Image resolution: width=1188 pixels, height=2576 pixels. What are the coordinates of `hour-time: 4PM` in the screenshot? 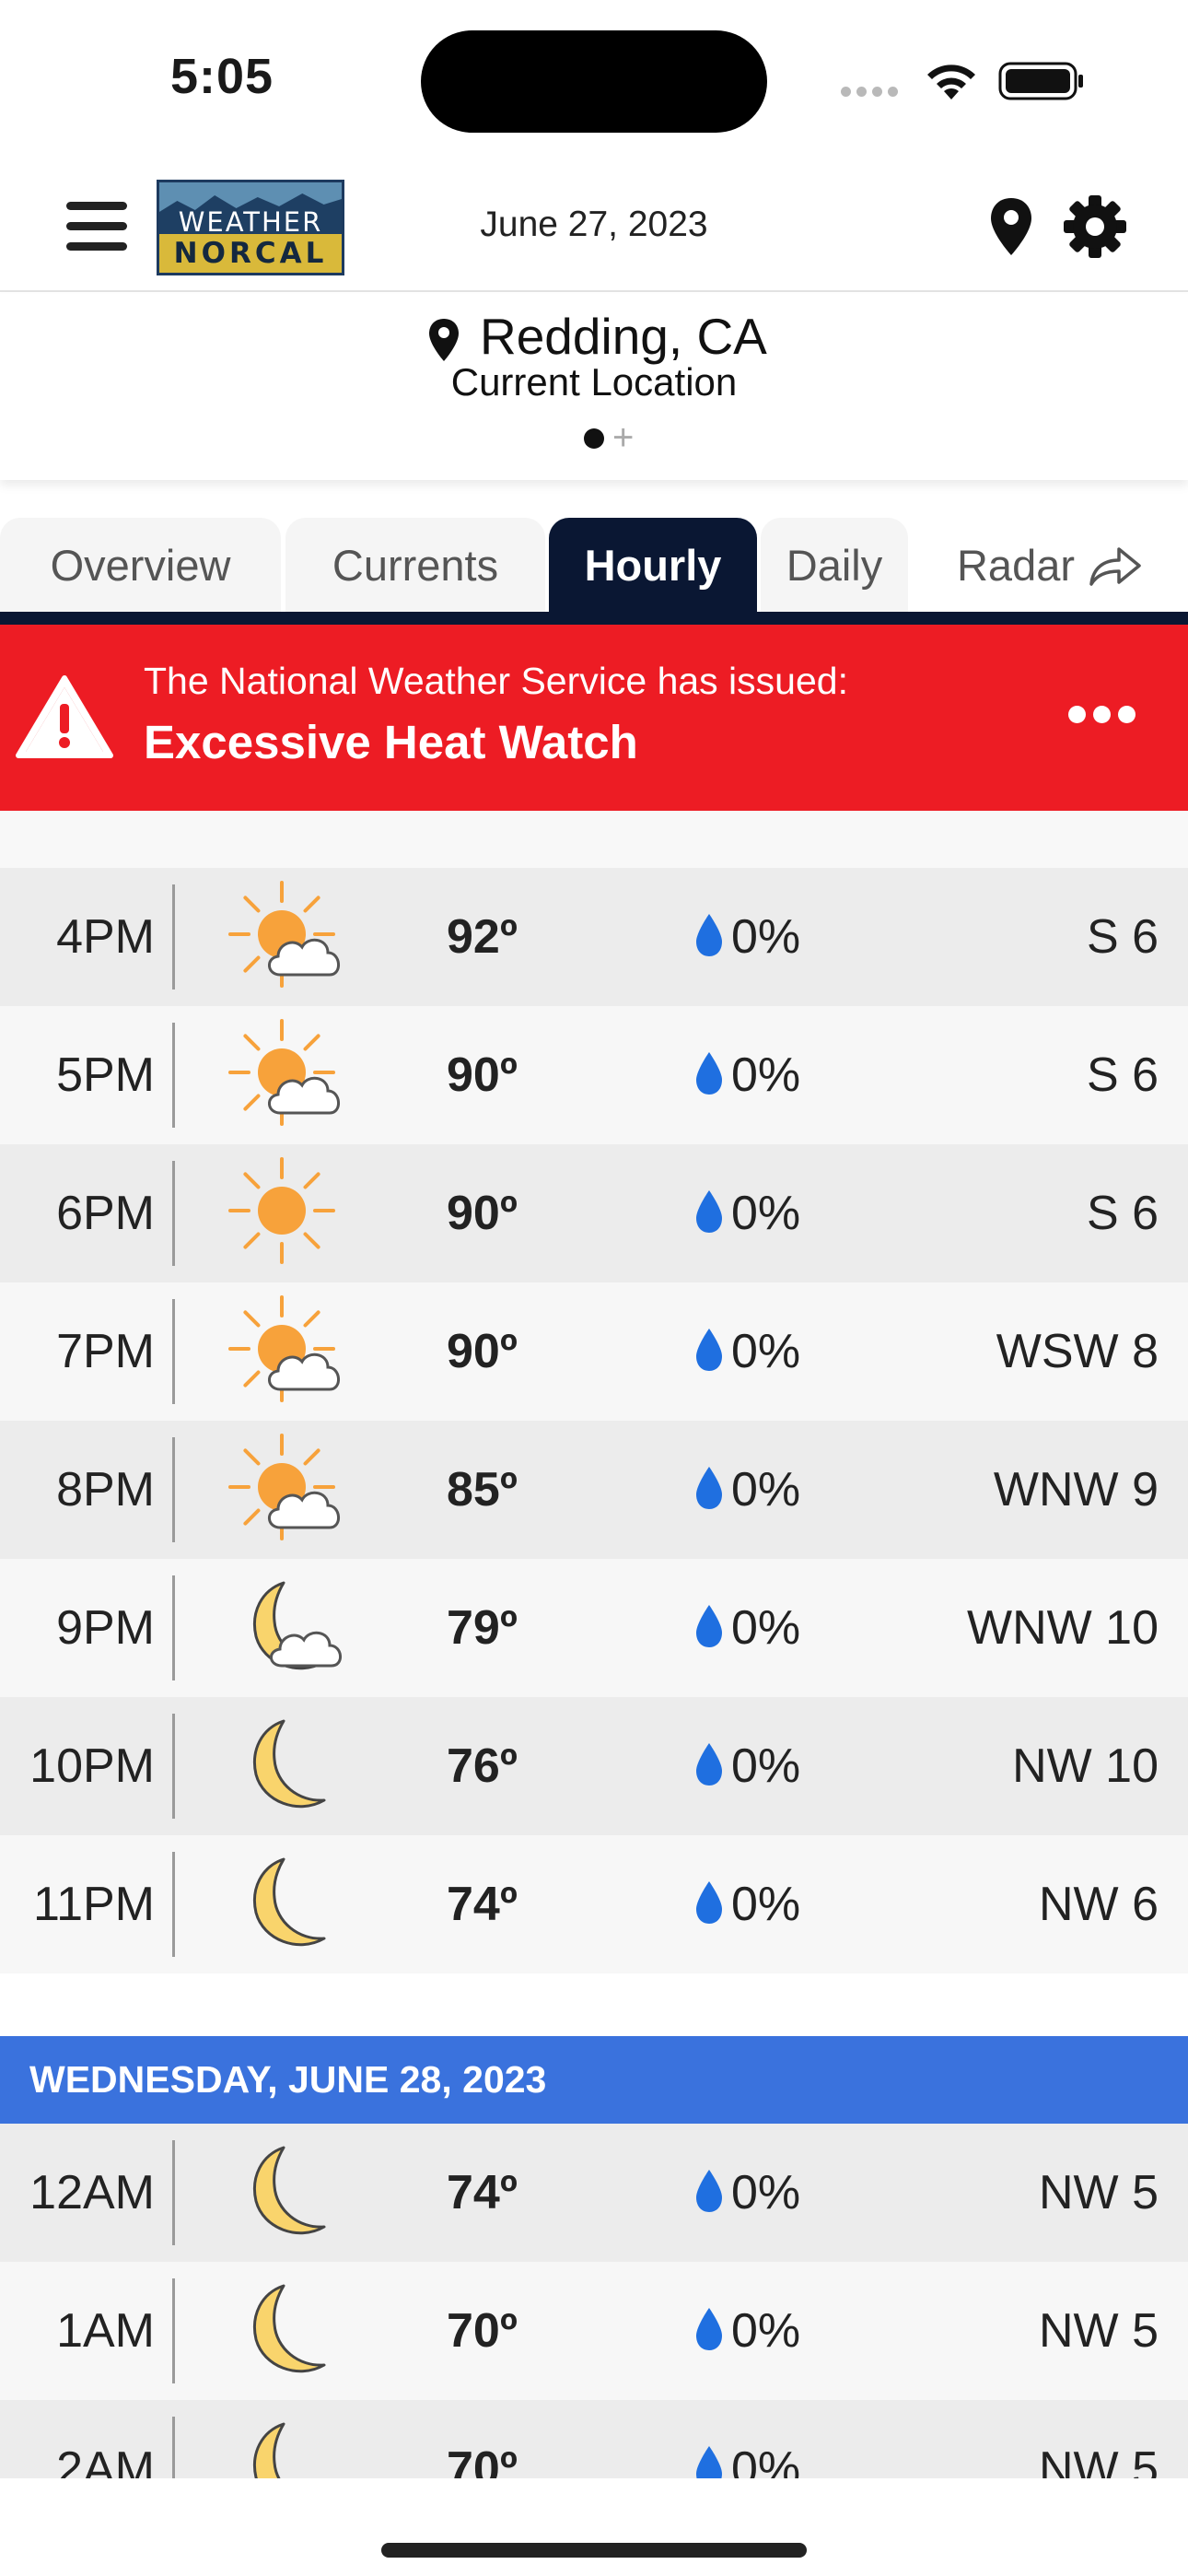 It's located at (105, 937).